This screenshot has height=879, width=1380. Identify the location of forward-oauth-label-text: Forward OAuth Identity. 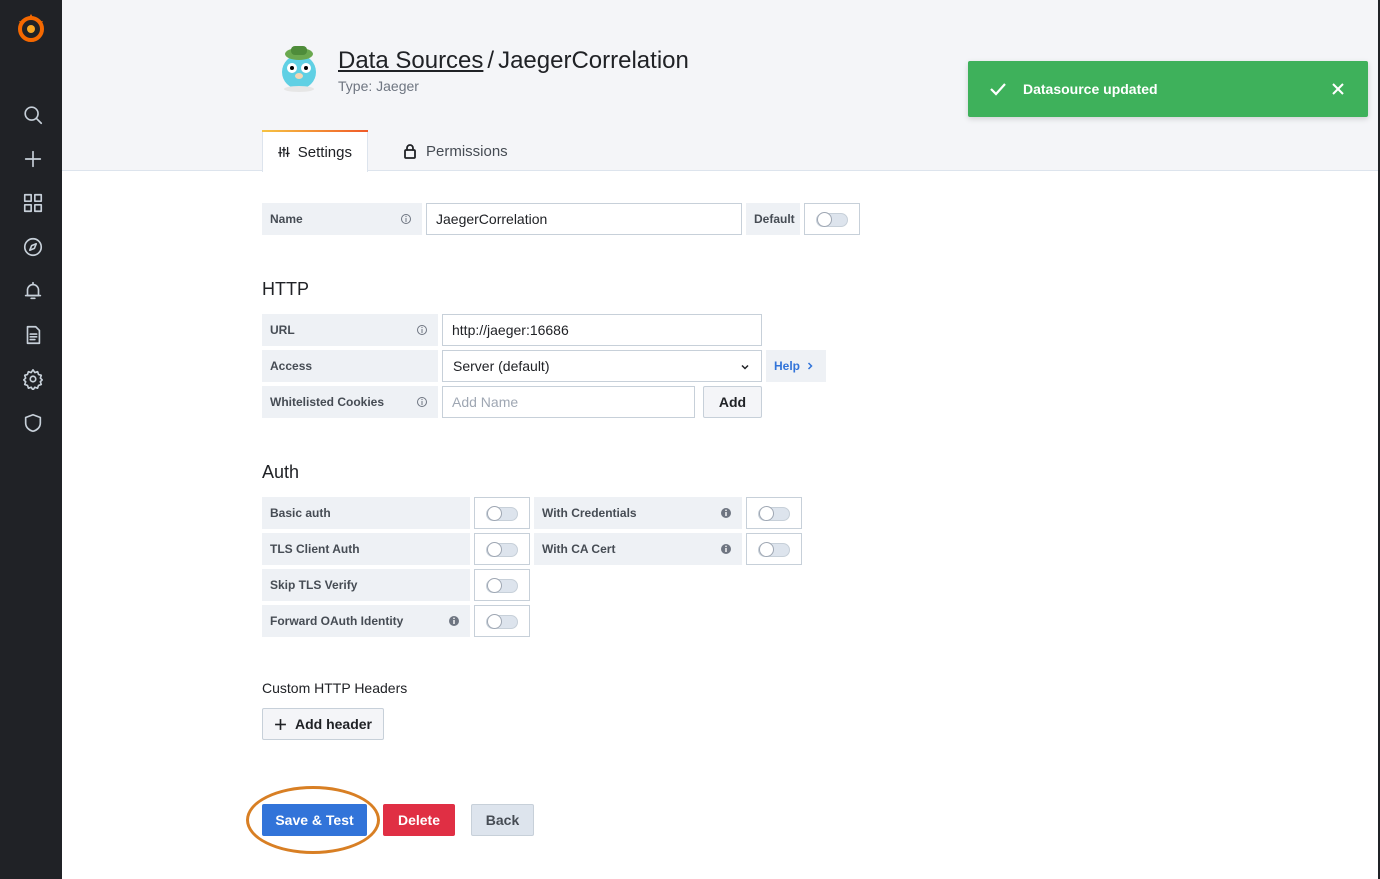
(337, 621).